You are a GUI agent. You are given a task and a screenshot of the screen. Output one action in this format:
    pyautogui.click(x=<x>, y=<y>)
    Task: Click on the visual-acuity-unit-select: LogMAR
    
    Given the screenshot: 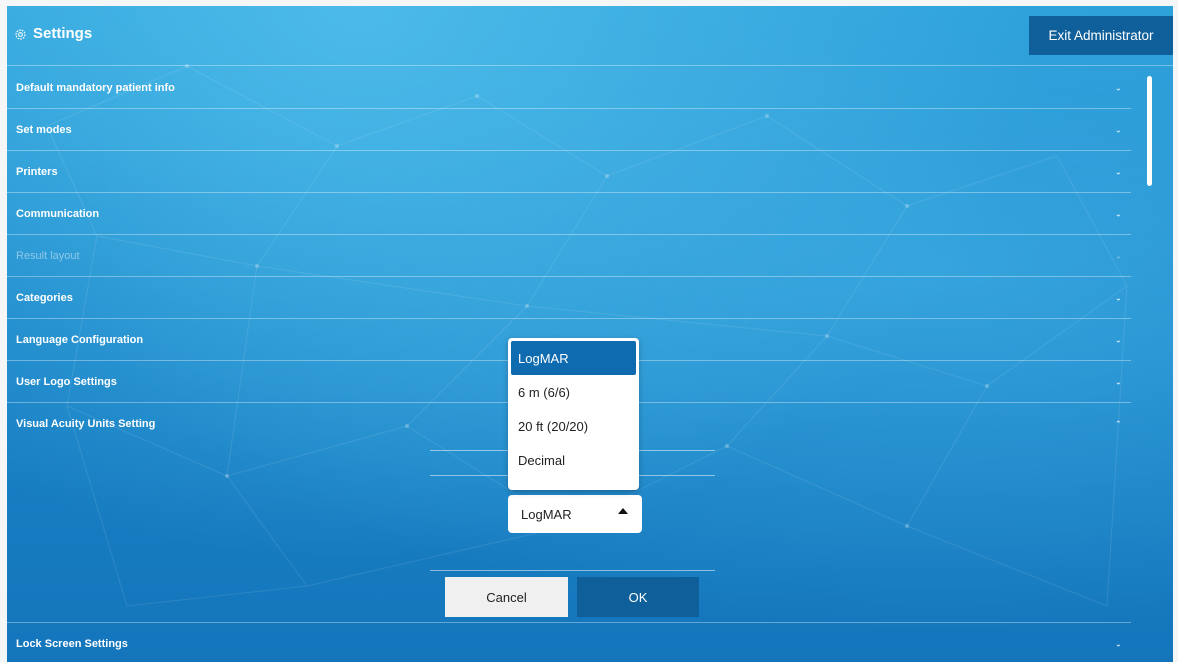 What is the action you would take?
    pyautogui.click(x=575, y=514)
    